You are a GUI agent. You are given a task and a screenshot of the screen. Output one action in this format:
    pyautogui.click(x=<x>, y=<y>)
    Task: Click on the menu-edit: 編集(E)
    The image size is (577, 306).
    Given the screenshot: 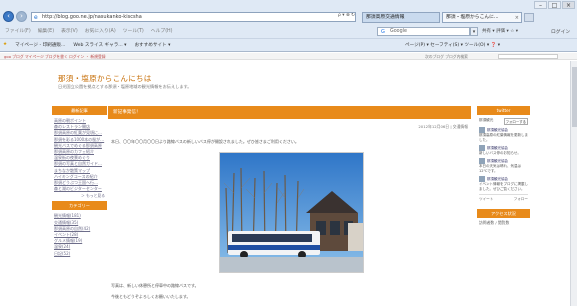 What is the action you would take?
    pyautogui.click(x=46, y=30)
    